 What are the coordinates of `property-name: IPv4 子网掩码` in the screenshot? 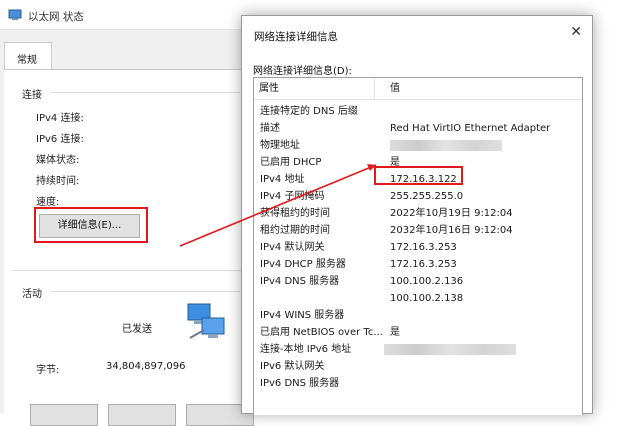 It's located at (292, 196).